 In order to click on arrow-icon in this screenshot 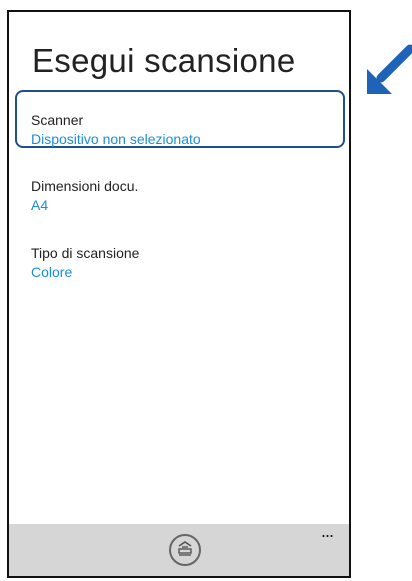, I will do `click(389, 69)`.